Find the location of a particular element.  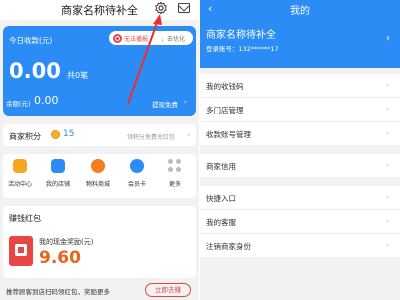

today-amount: 0.00 is located at coordinates (35, 71).